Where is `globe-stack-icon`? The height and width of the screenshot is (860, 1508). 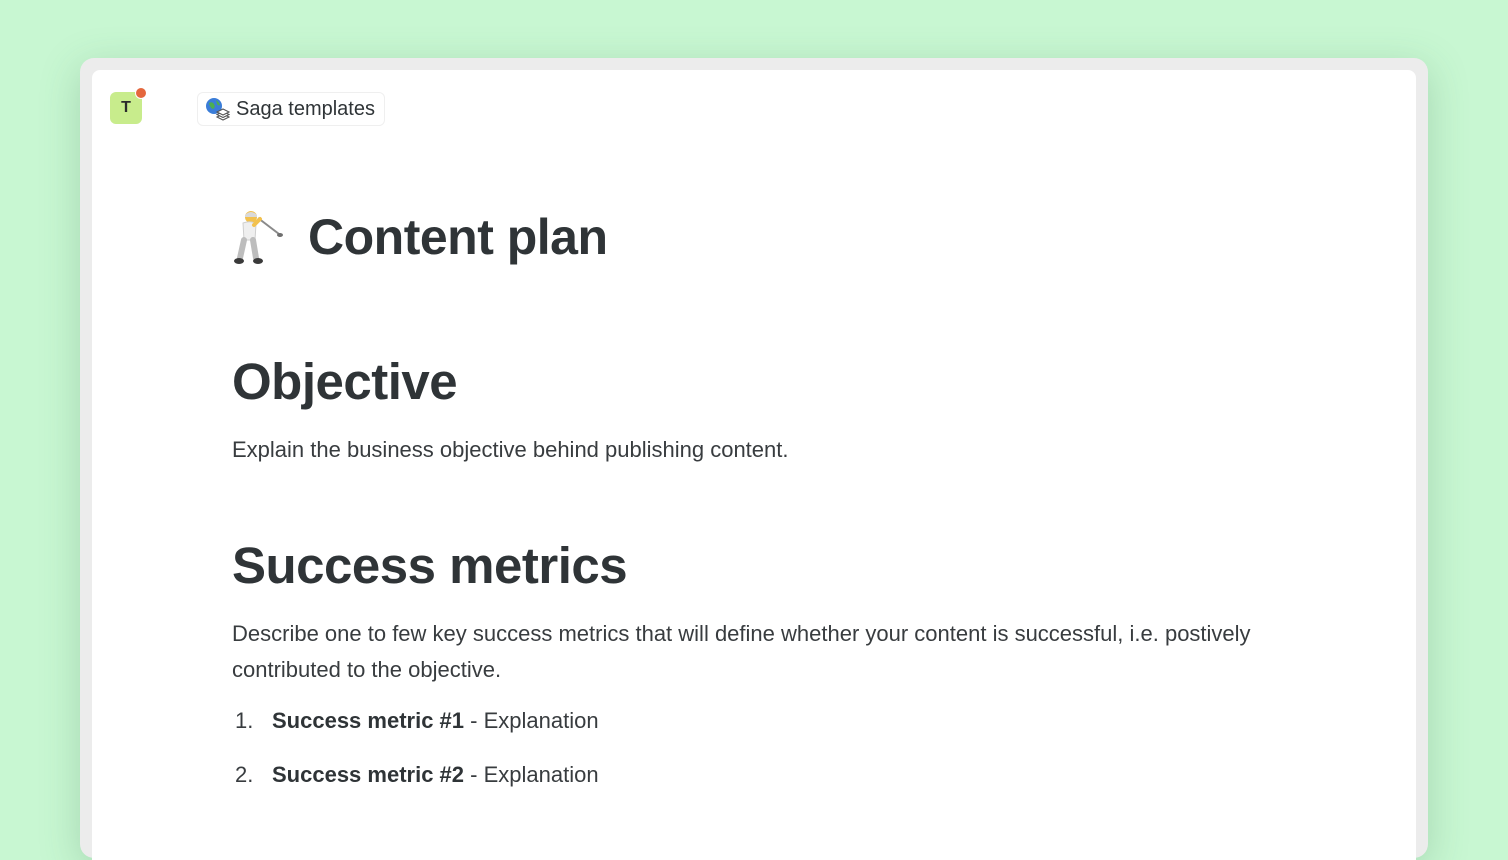
globe-stack-icon is located at coordinates (218, 109).